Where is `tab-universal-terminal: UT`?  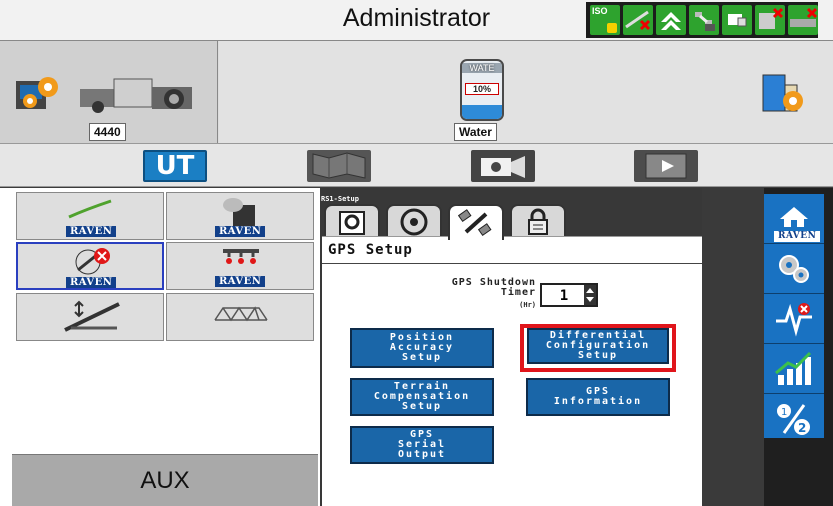
tab-universal-terminal: UT is located at coordinates (175, 166).